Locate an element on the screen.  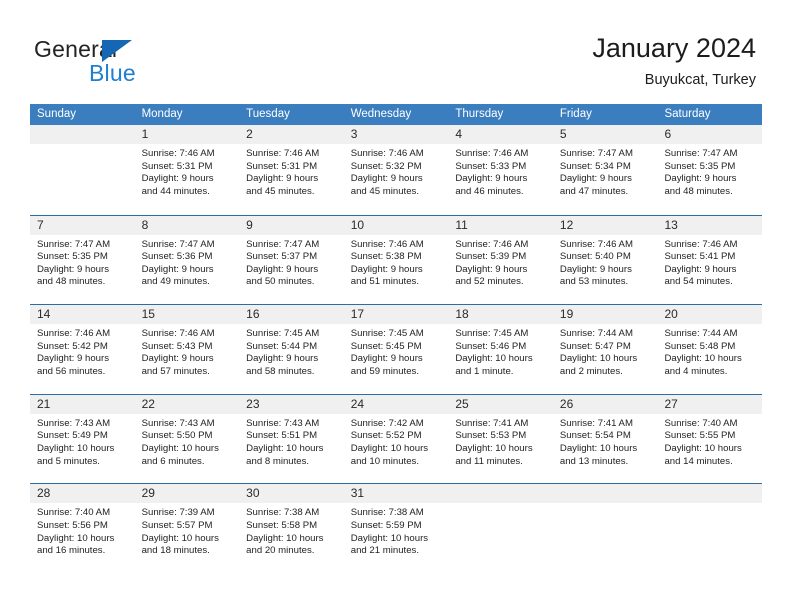
sunrise-text: Sunrise: 7:47 AM is located at coordinates (596, 153).